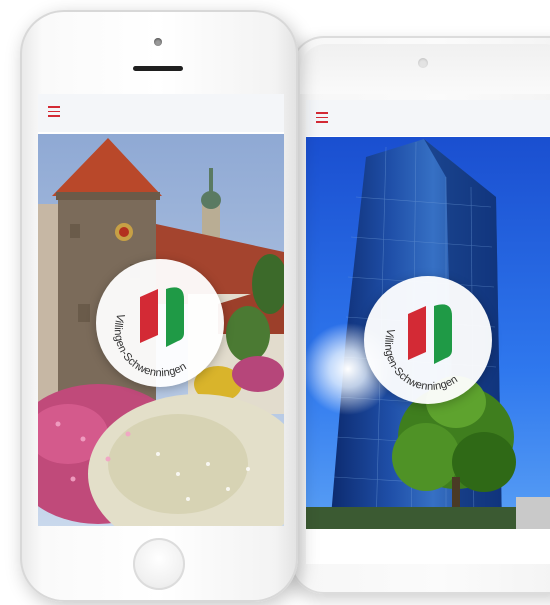 This screenshot has height=605, width=550. Describe the element at coordinates (423, 63) in the screenshot. I see `android-sensor` at that location.